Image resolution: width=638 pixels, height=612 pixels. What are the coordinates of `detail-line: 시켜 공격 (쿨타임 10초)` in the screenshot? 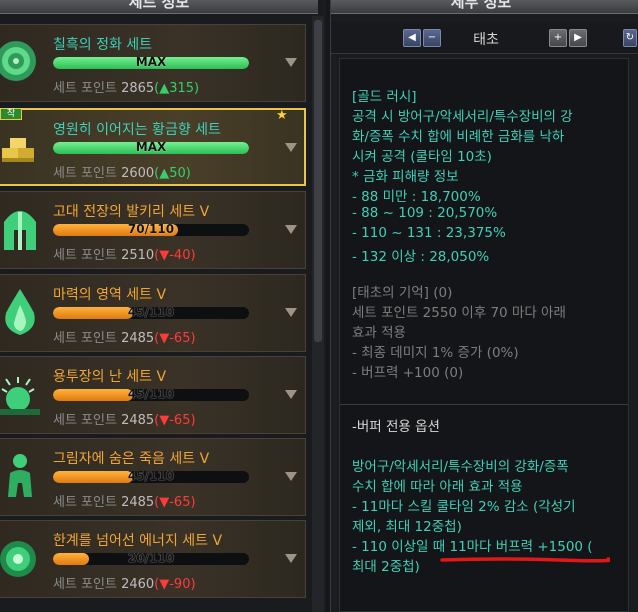 It's located at (422, 157).